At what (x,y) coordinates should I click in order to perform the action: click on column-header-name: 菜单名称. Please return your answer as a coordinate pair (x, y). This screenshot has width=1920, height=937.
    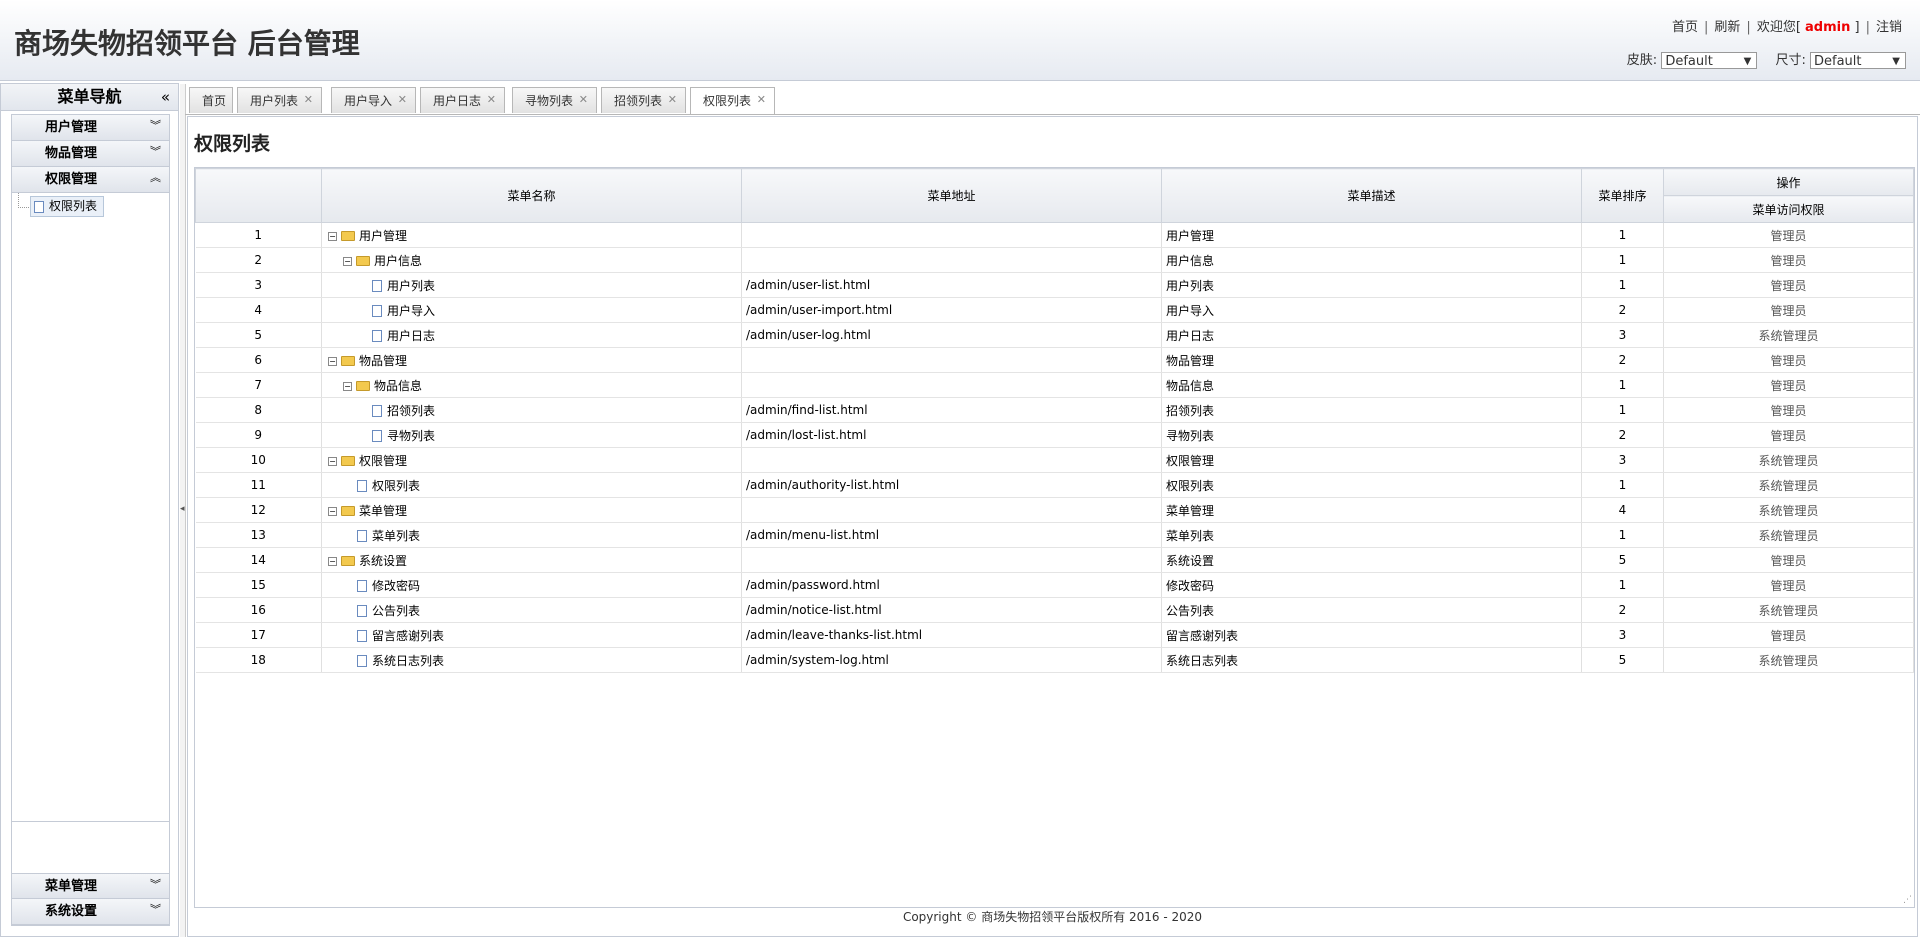
    Looking at the image, I should click on (531, 195).